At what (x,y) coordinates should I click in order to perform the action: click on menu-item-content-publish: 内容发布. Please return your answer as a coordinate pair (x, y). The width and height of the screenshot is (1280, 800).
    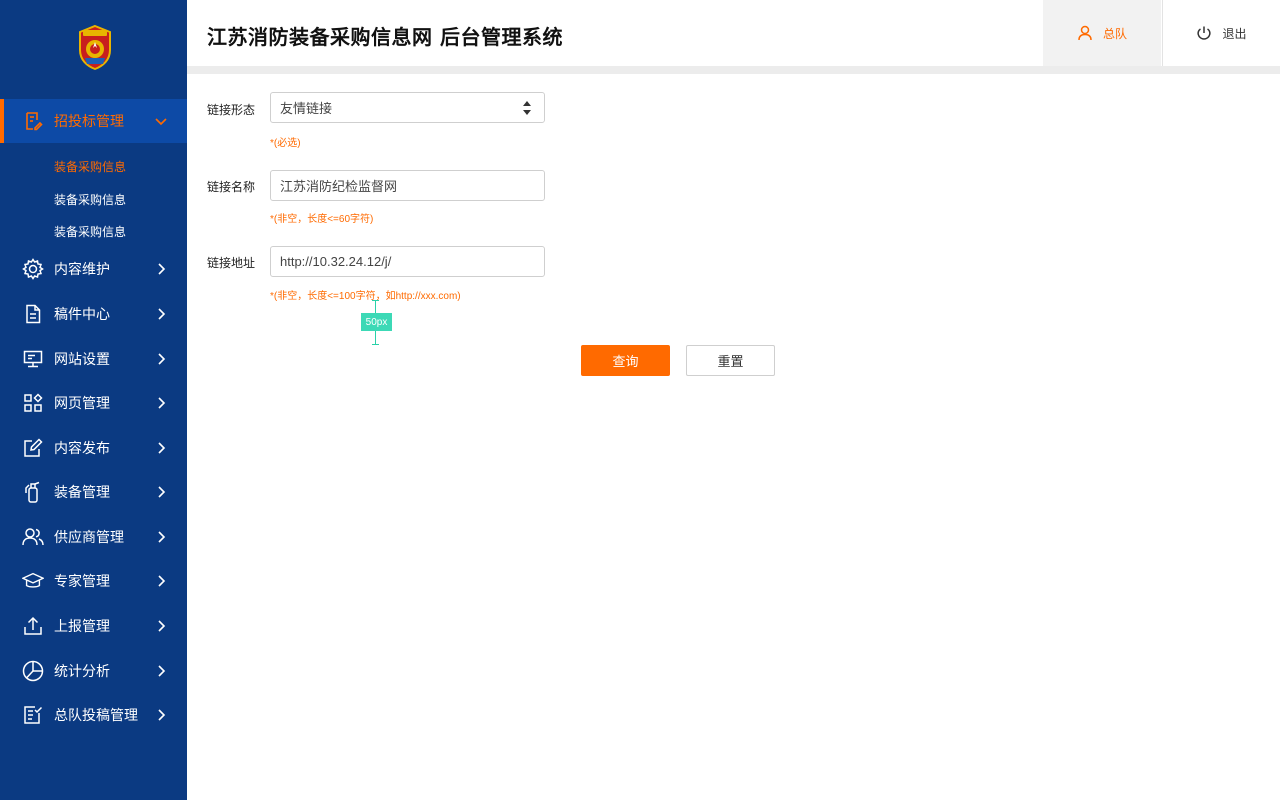
    Looking at the image, I should click on (93, 448).